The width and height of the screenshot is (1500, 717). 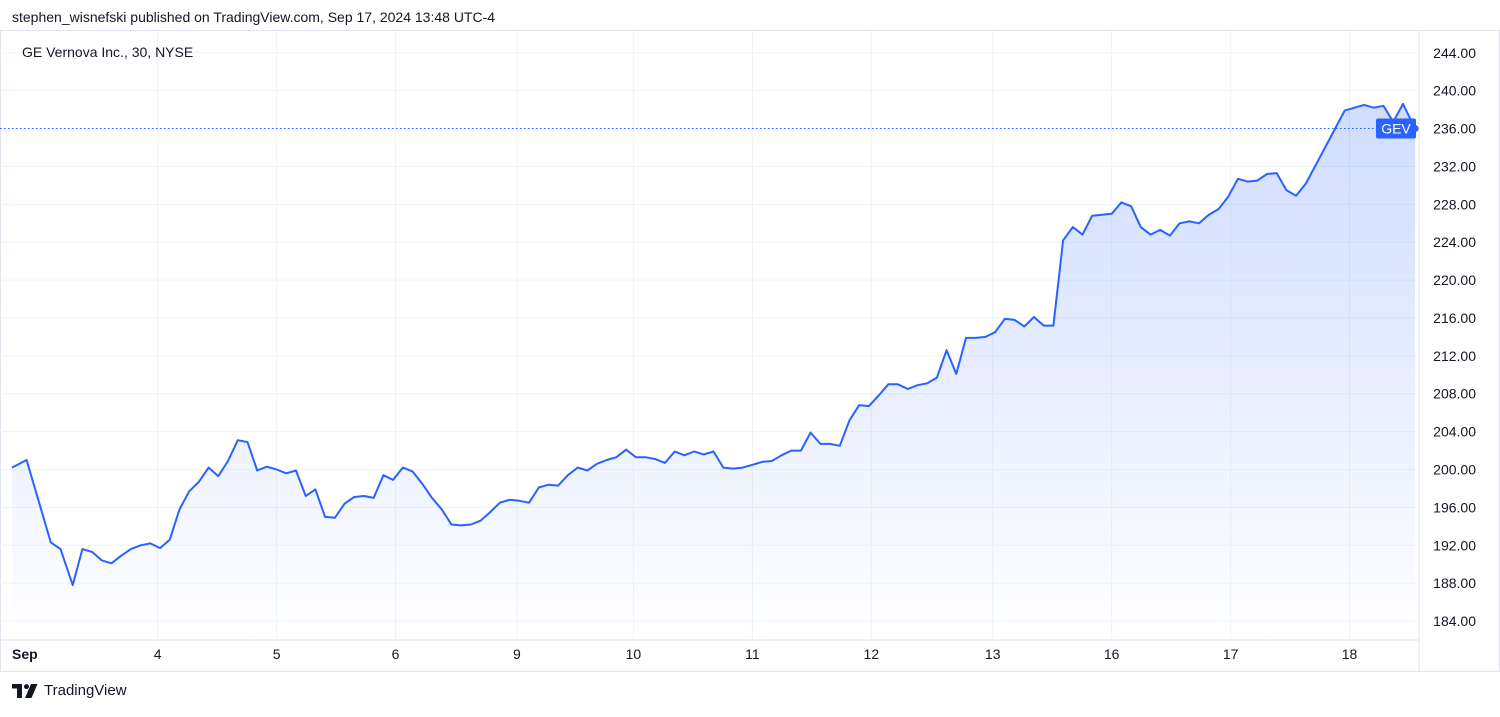 I want to click on x-tick-label: 10, so click(x=634, y=654).